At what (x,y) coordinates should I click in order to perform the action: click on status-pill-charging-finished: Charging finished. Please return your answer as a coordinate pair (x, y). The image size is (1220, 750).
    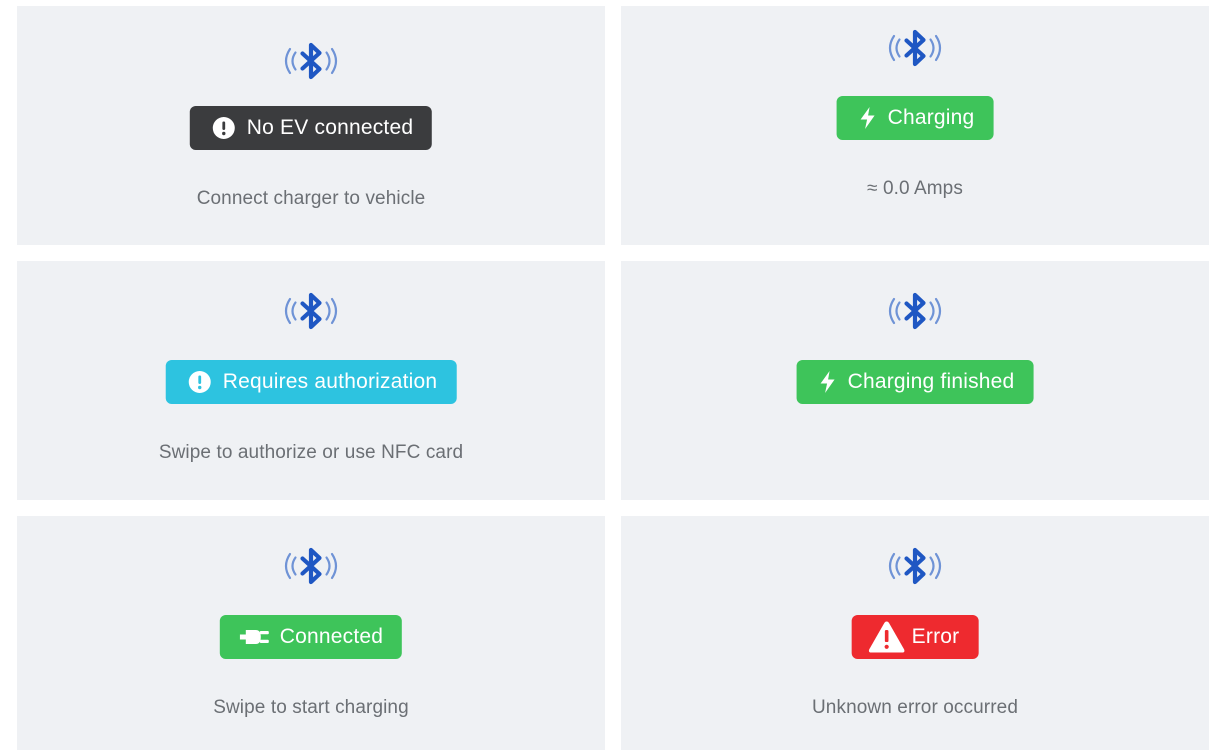
    Looking at the image, I should click on (915, 382).